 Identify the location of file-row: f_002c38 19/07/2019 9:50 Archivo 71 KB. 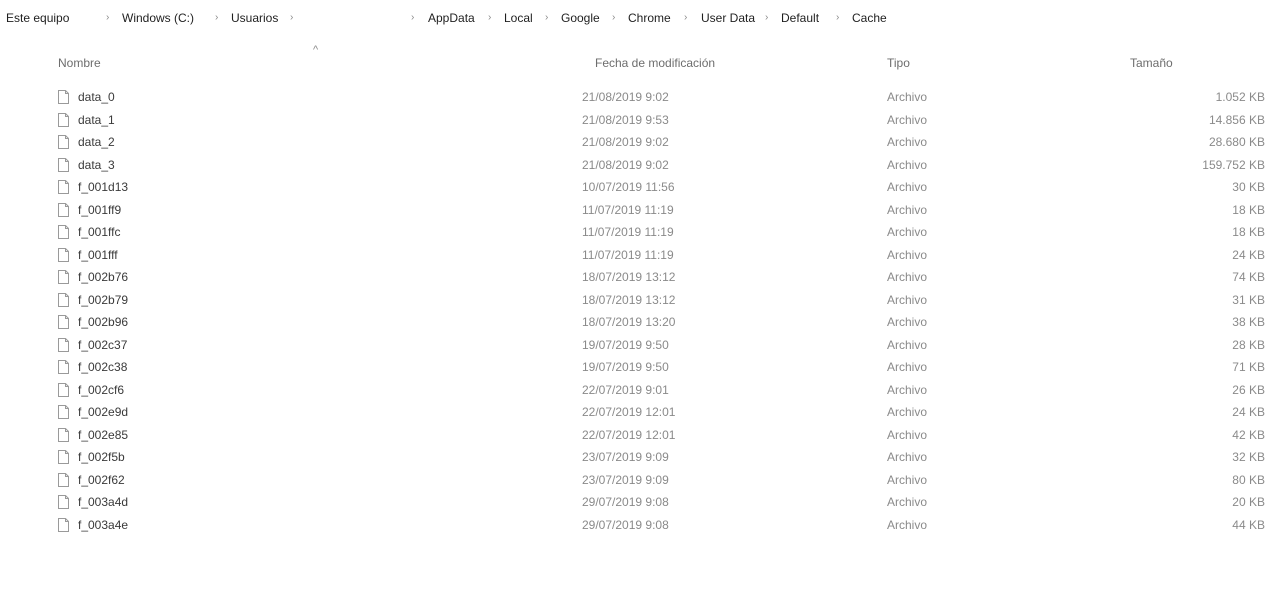
(637, 367).